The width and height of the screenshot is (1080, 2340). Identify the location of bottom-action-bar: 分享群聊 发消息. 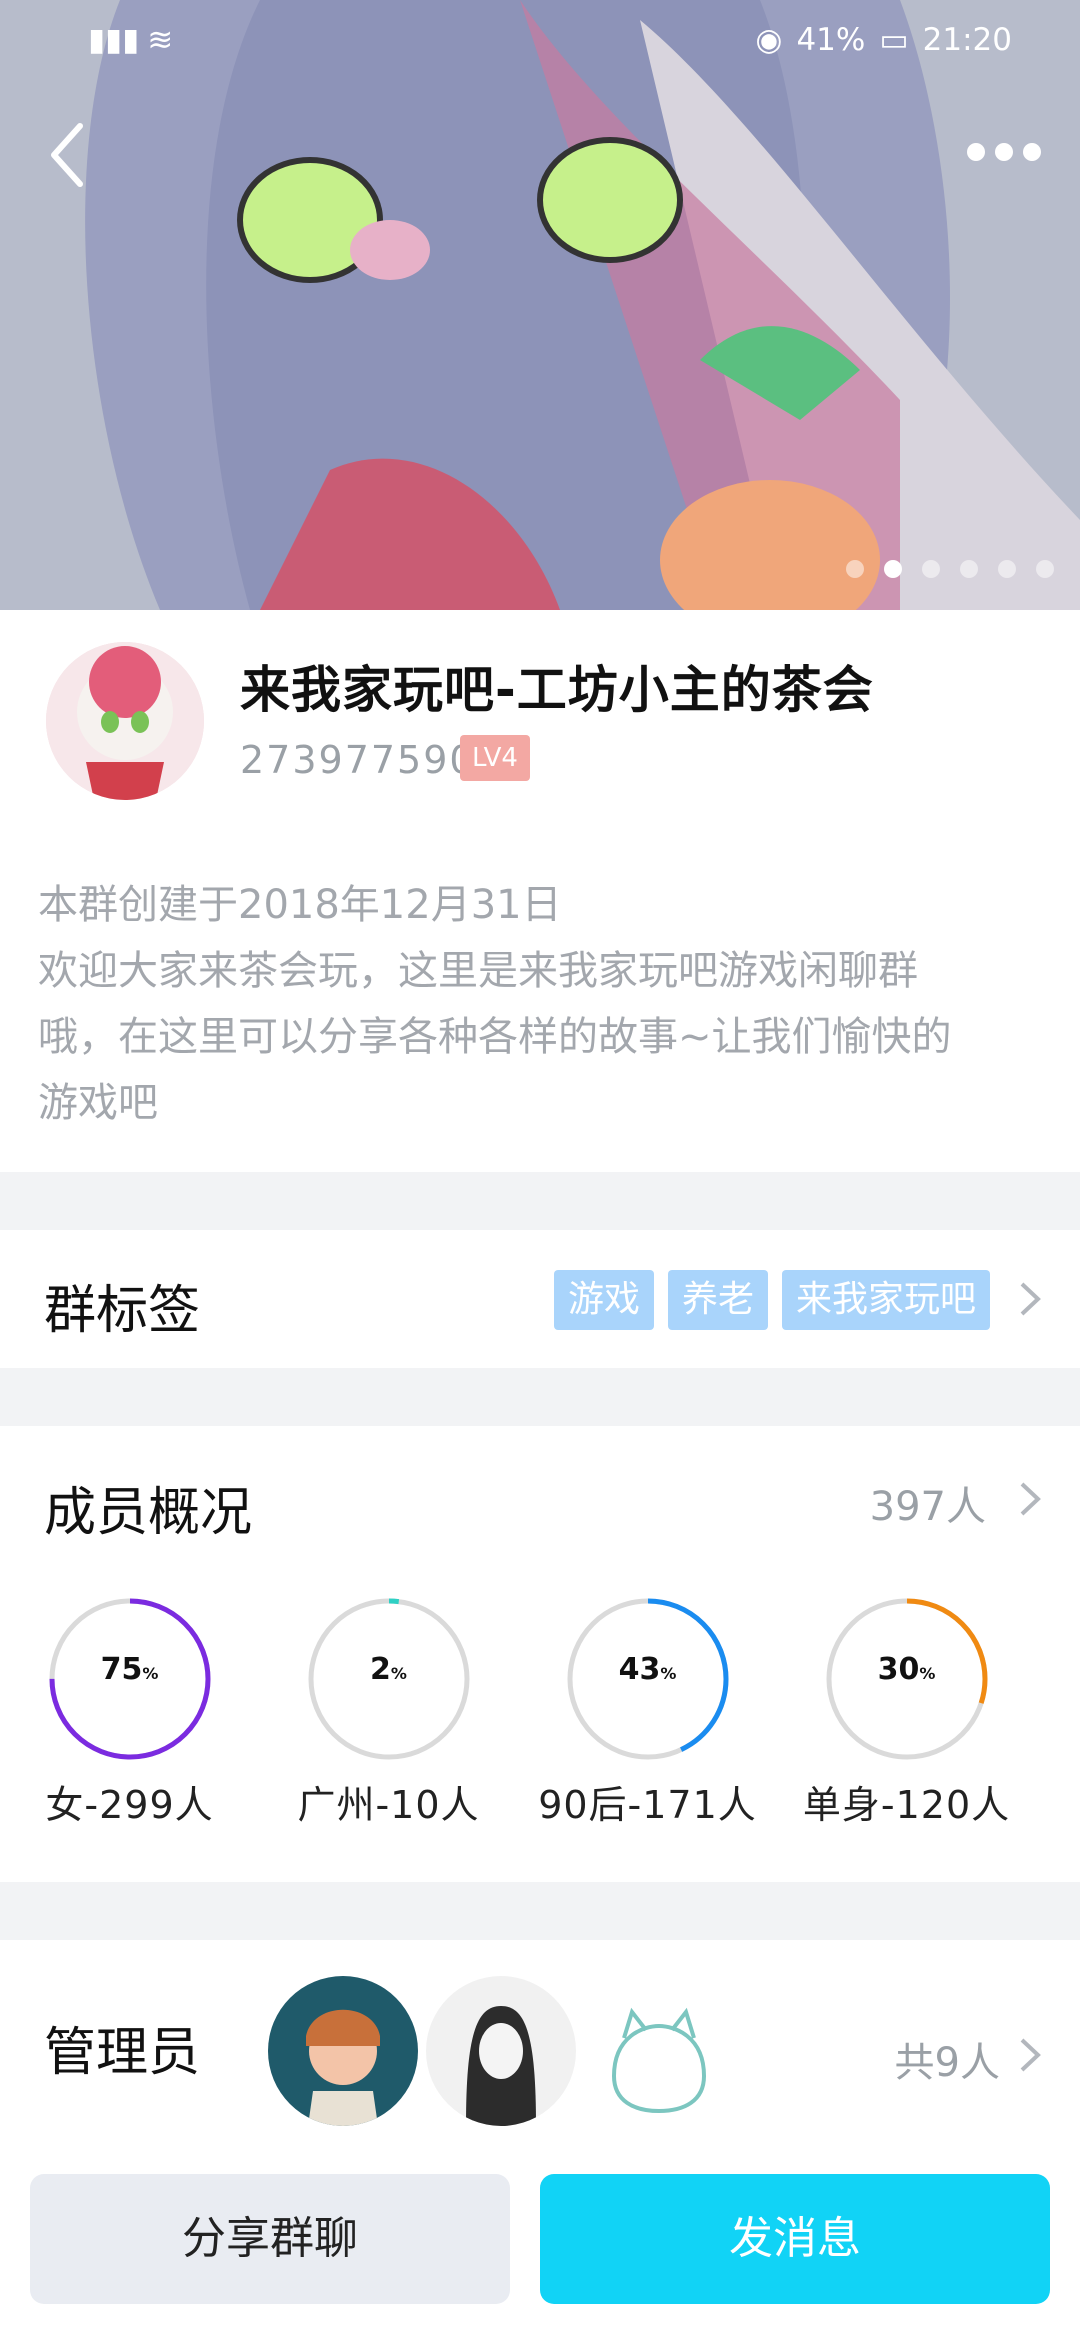
(540, 2245).